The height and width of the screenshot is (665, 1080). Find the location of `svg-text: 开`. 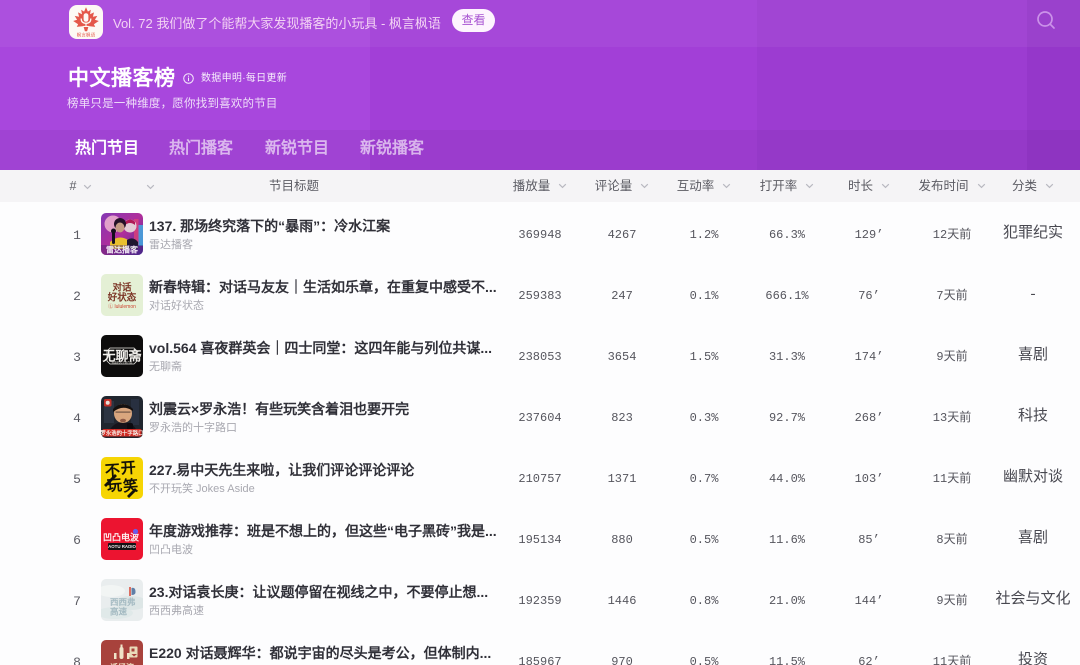

svg-text: 开 is located at coordinates (128, 469).